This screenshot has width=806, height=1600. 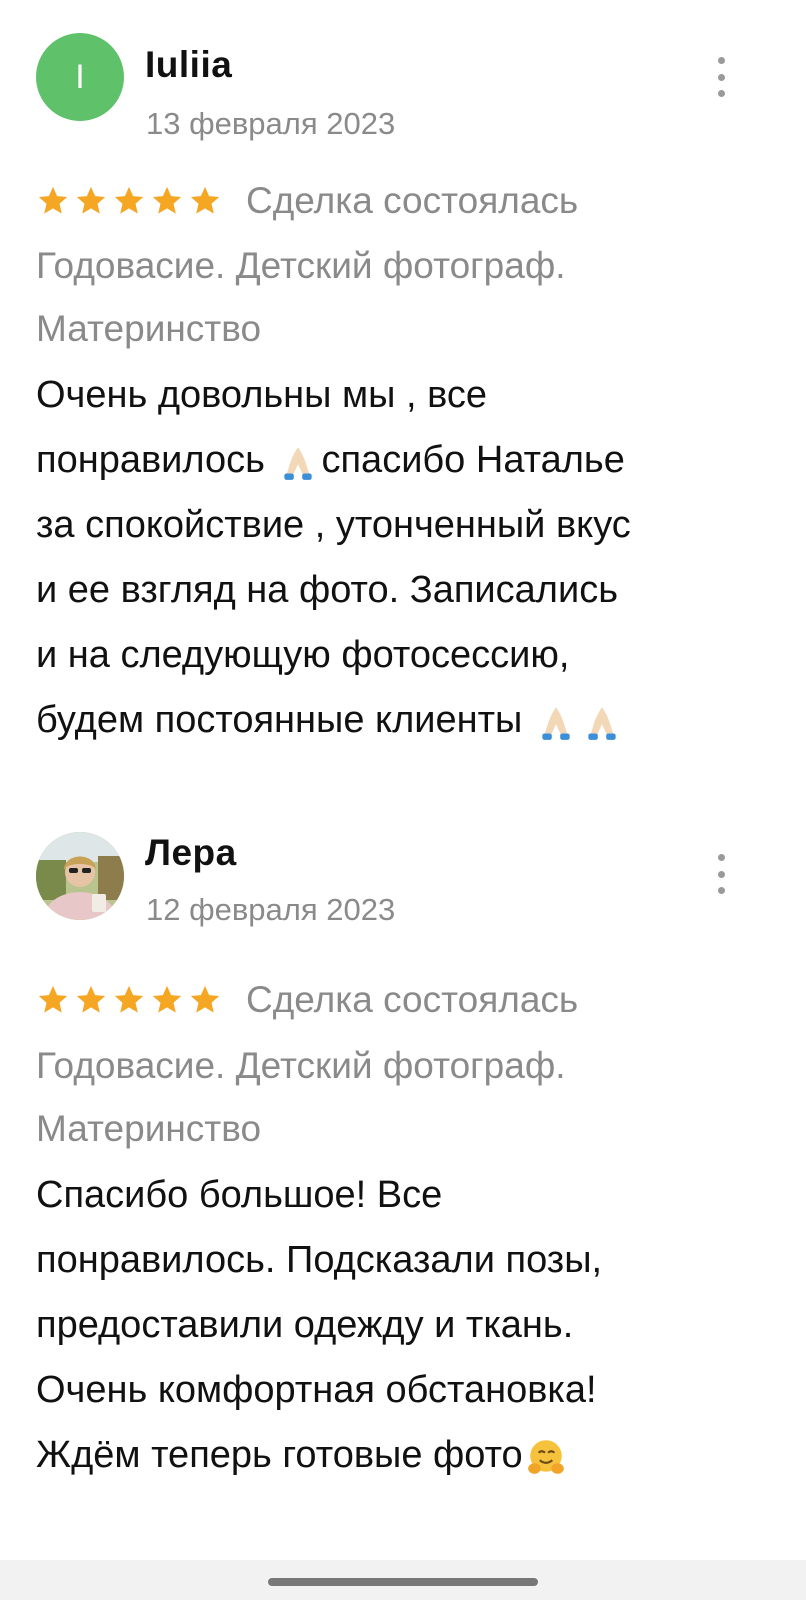 I want to click on review-line: Ждём теперь готовые фото, so click(x=406, y=1455).